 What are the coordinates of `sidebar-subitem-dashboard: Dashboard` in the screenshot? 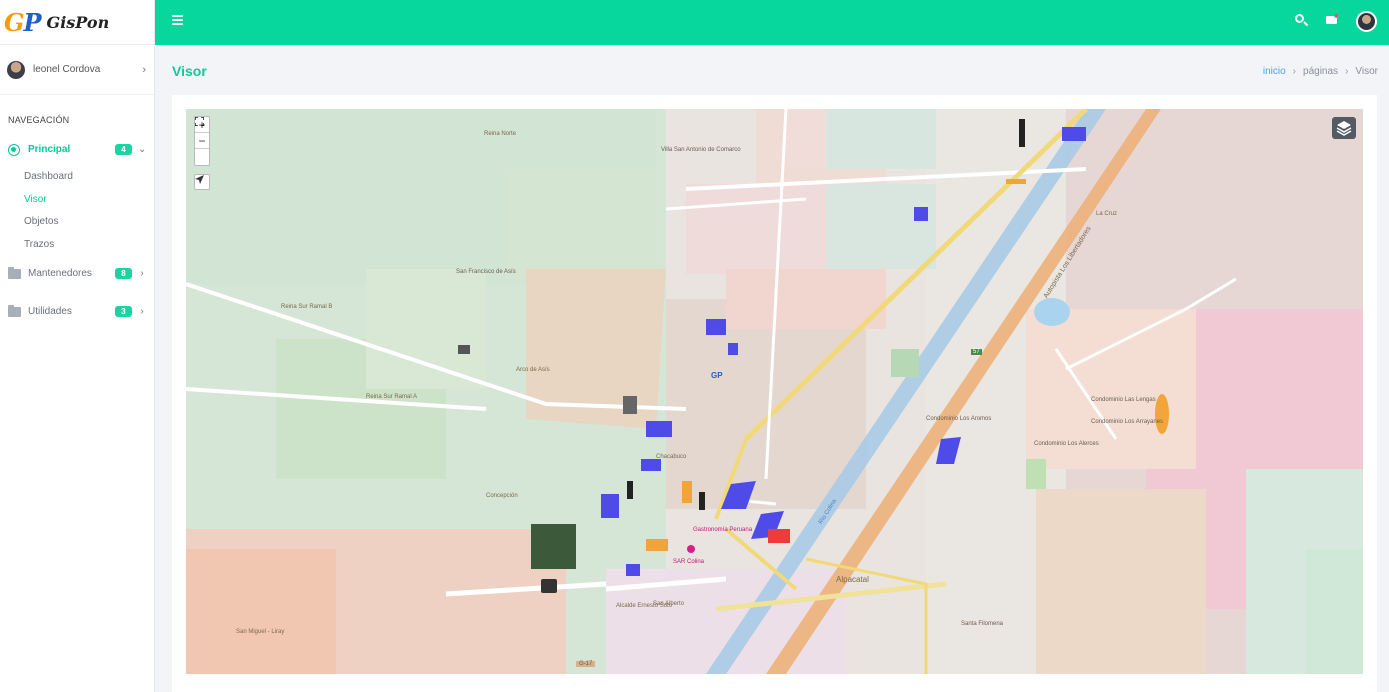 It's located at (77, 177).